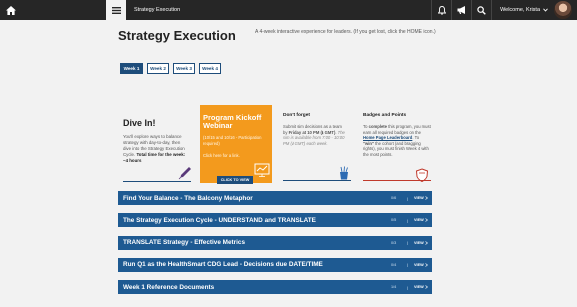 This screenshot has width=577, height=307. What do you see at coordinates (235, 180) in the screenshot?
I see `click-to-view-button: CLICK TO VIEW` at bounding box center [235, 180].